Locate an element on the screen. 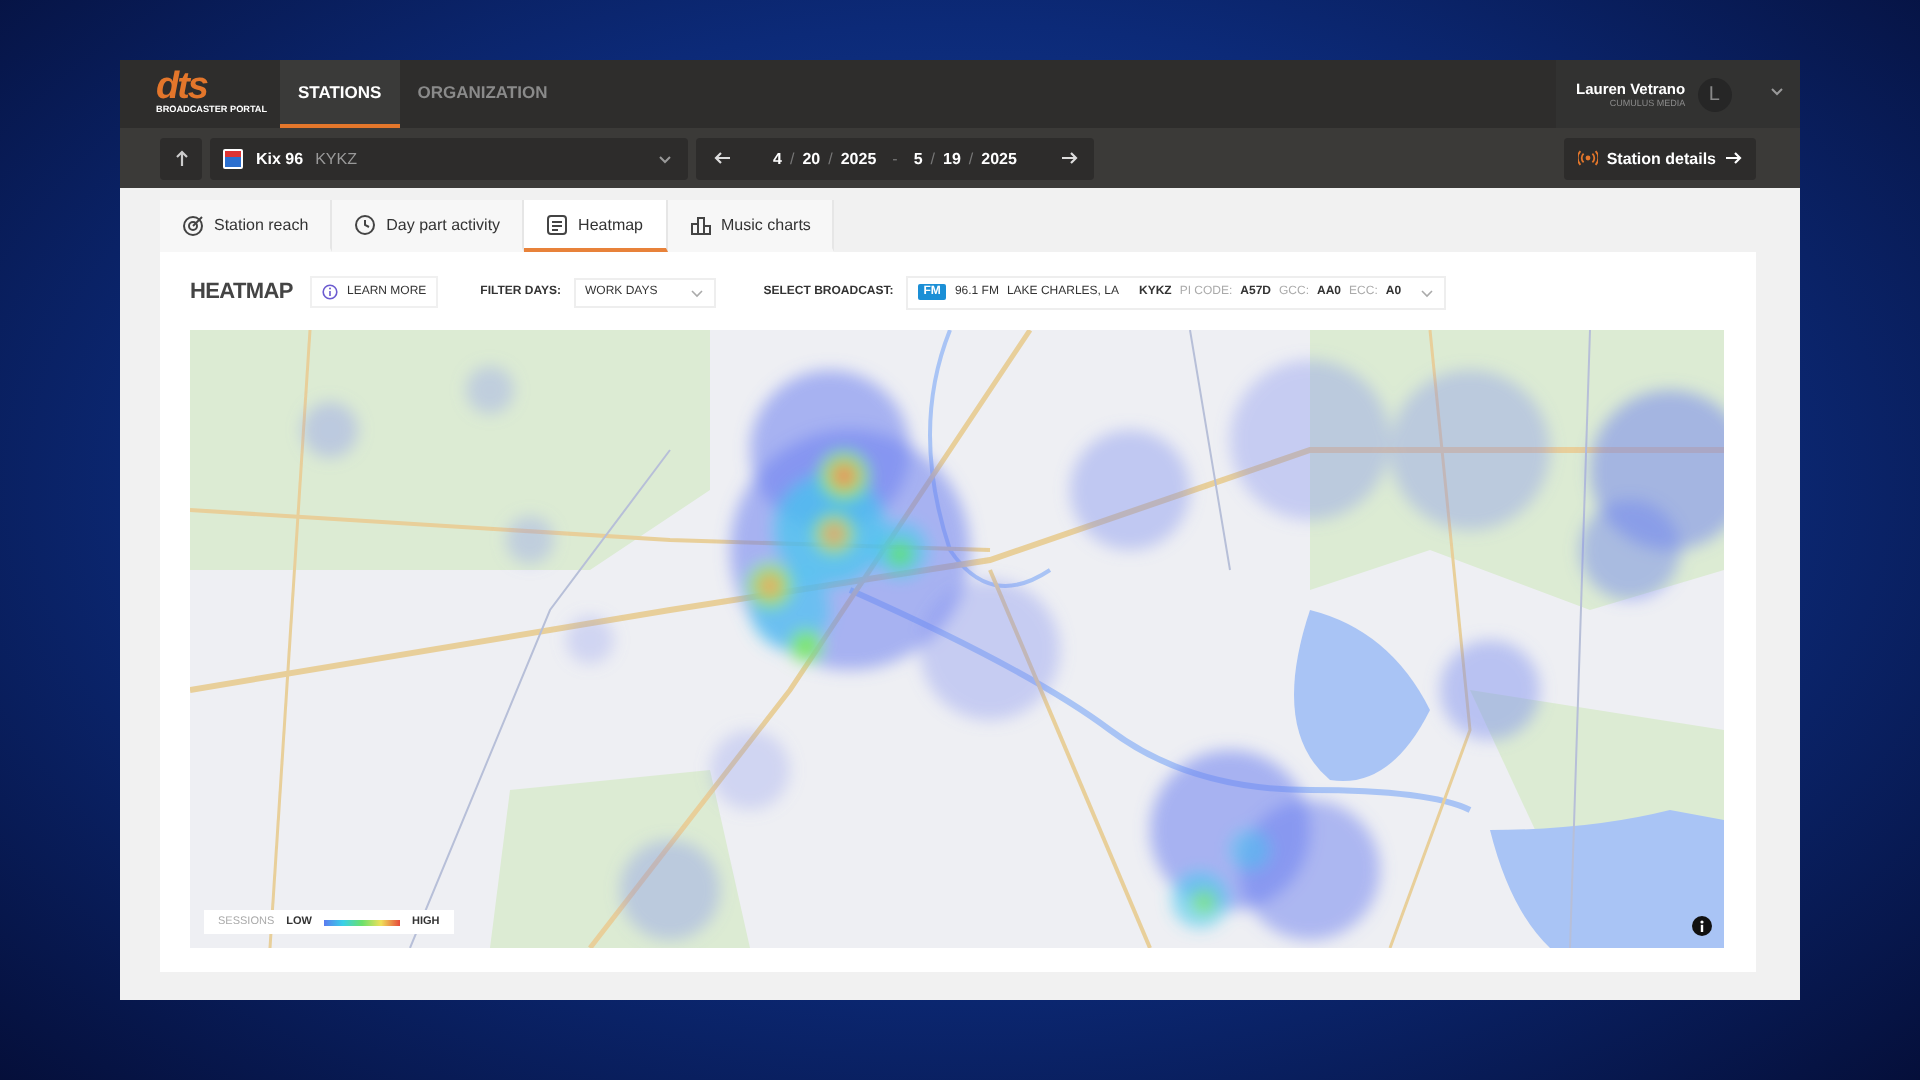  end-day: 19 is located at coordinates (952, 158).